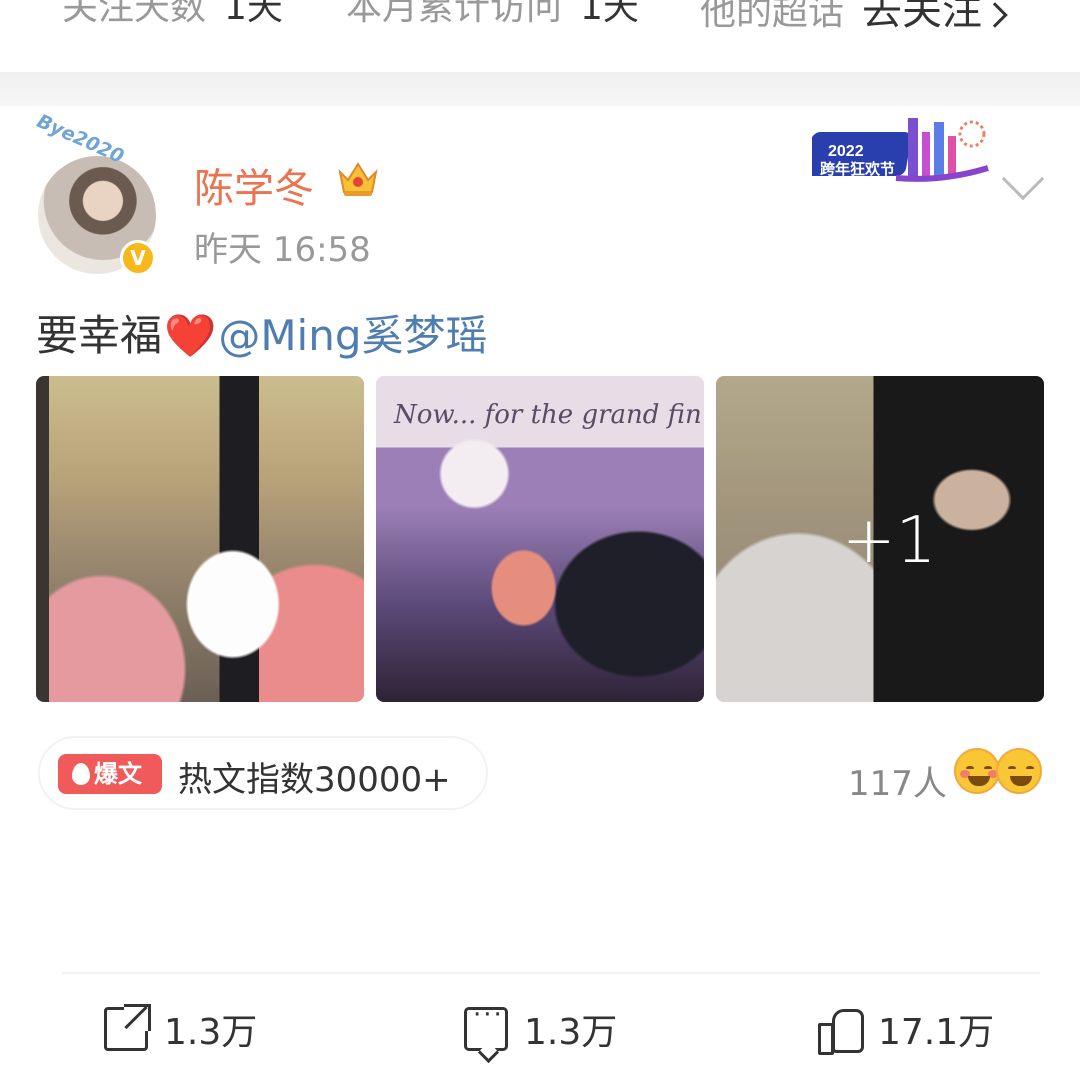 The image size is (1080, 1076). What do you see at coordinates (110, 774) in the screenshot?
I see `hot-tag-badge: 爆文` at bounding box center [110, 774].